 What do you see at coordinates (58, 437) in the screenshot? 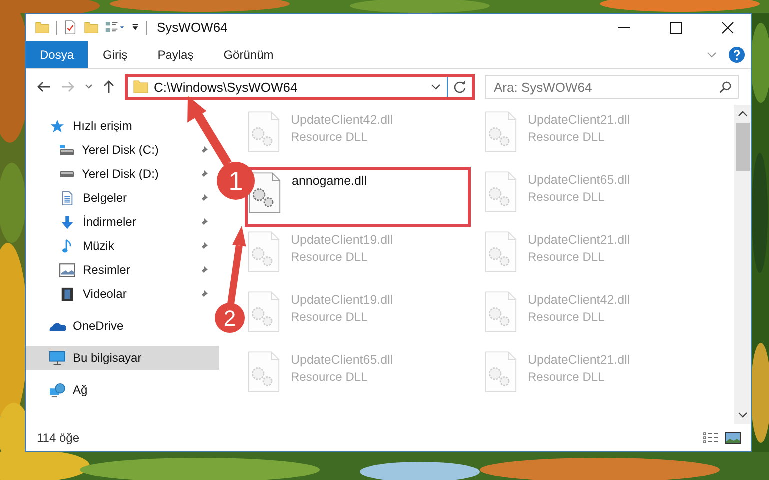
I see `item-count: 114 öğe` at bounding box center [58, 437].